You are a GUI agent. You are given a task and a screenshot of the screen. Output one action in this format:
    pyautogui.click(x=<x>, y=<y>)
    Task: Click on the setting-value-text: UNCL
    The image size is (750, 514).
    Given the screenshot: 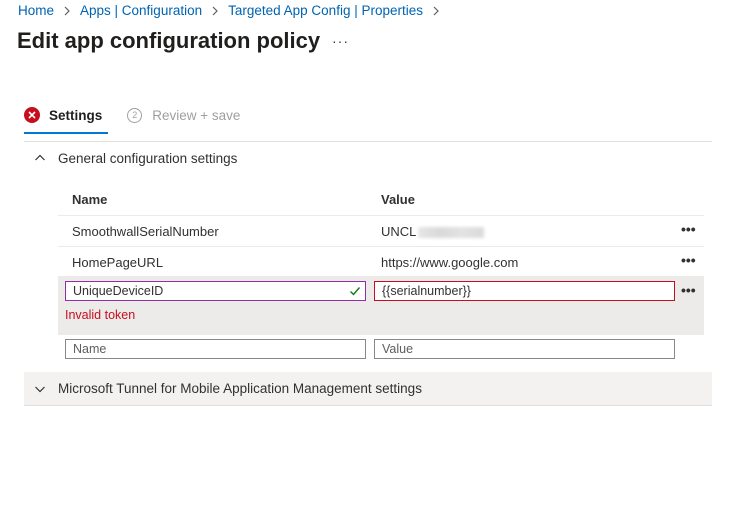 What is the action you would take?
    pyautogui.click(x=399, y=231)
    